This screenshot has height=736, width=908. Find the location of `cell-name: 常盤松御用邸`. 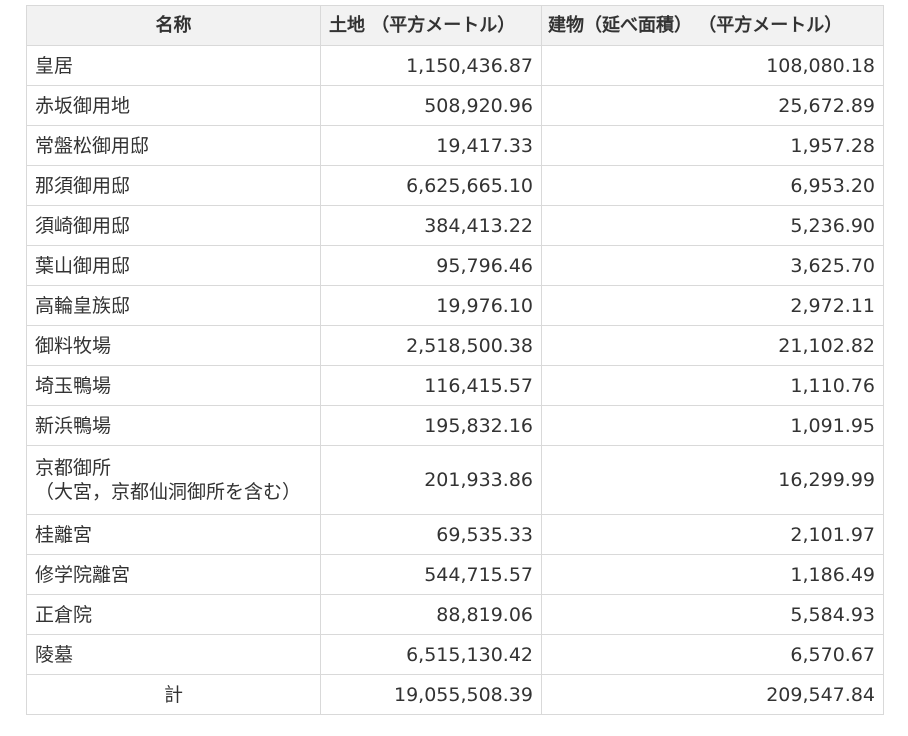

cell-name: 常盤松御用邸 is located at coordinates (173, 145).